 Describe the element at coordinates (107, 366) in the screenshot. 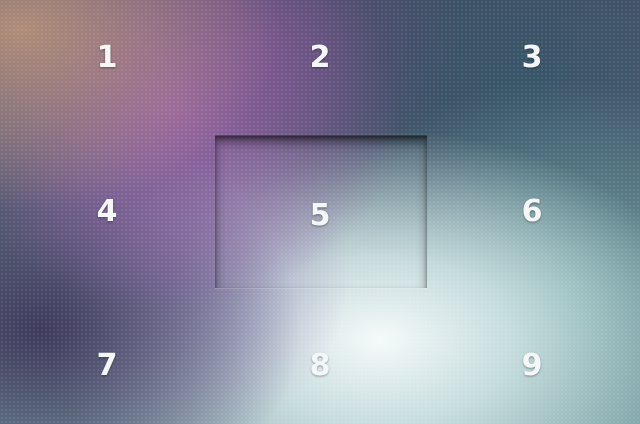

I see `grid-cell-7-label: 7` at that location.